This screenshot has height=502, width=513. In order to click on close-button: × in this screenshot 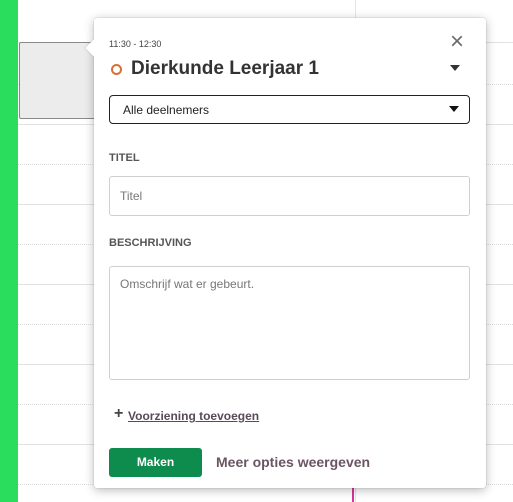, I will do `click(457, 42)`.